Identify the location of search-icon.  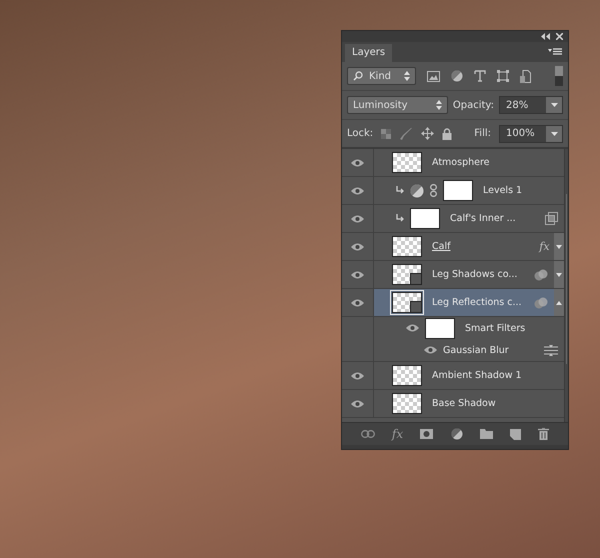
(358, 76).